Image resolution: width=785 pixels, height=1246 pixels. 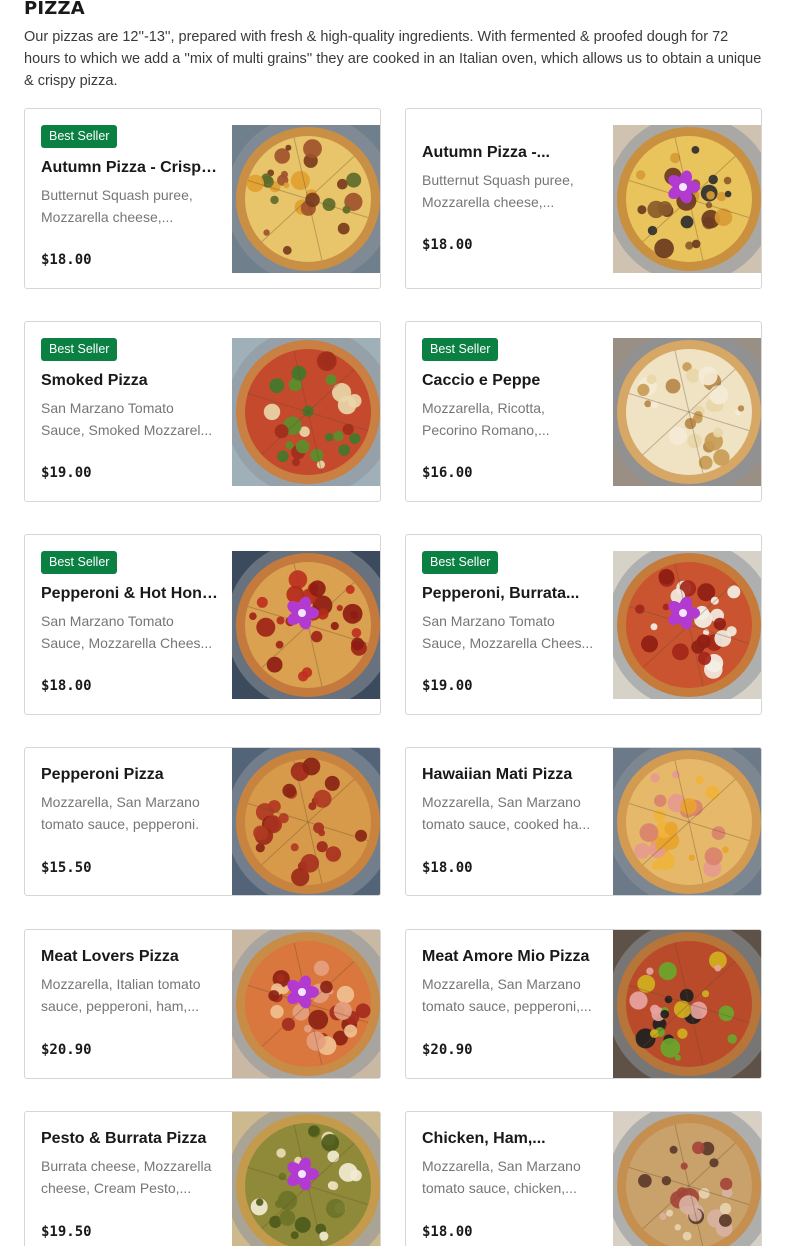 I want to click on menu-item-name: Caccio e Peppe, so click(x=481, y=380).